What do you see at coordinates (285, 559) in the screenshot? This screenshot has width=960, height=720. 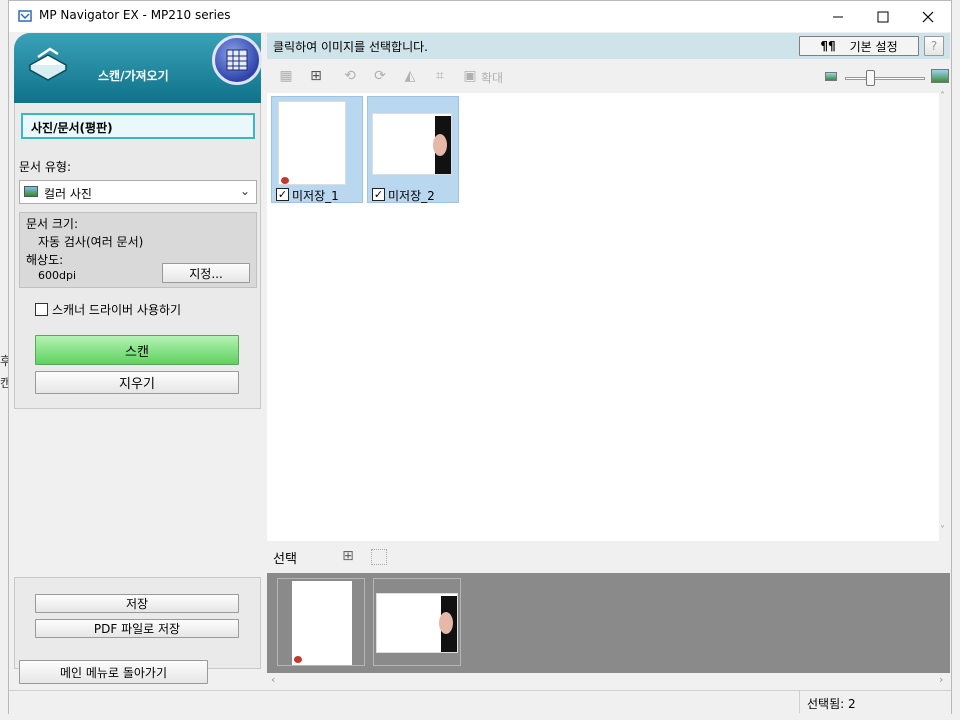 I see `select-label: 선택` at bounding box center [285, 559].